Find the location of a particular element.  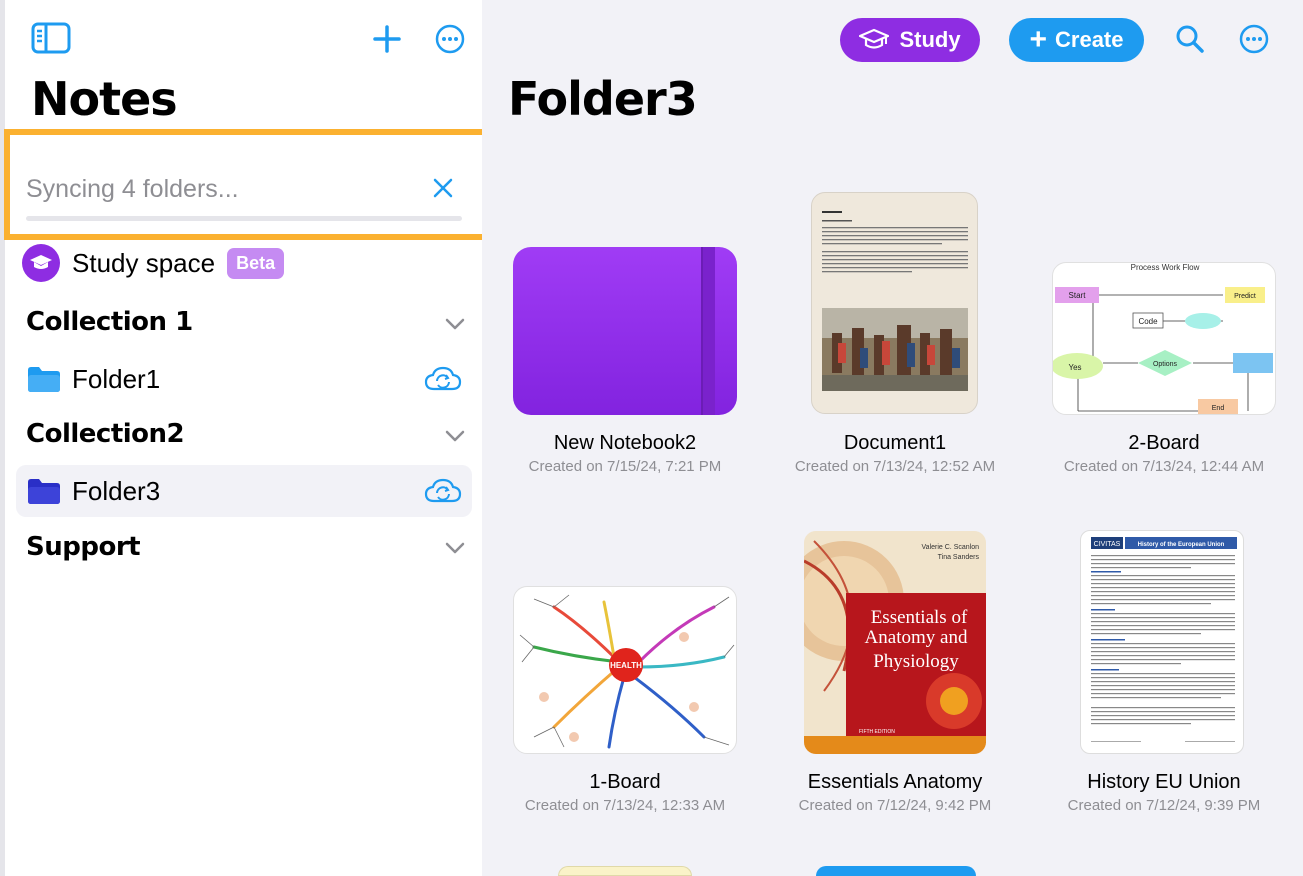

item-title: History EU Union is located at coordinates (1164, 782).